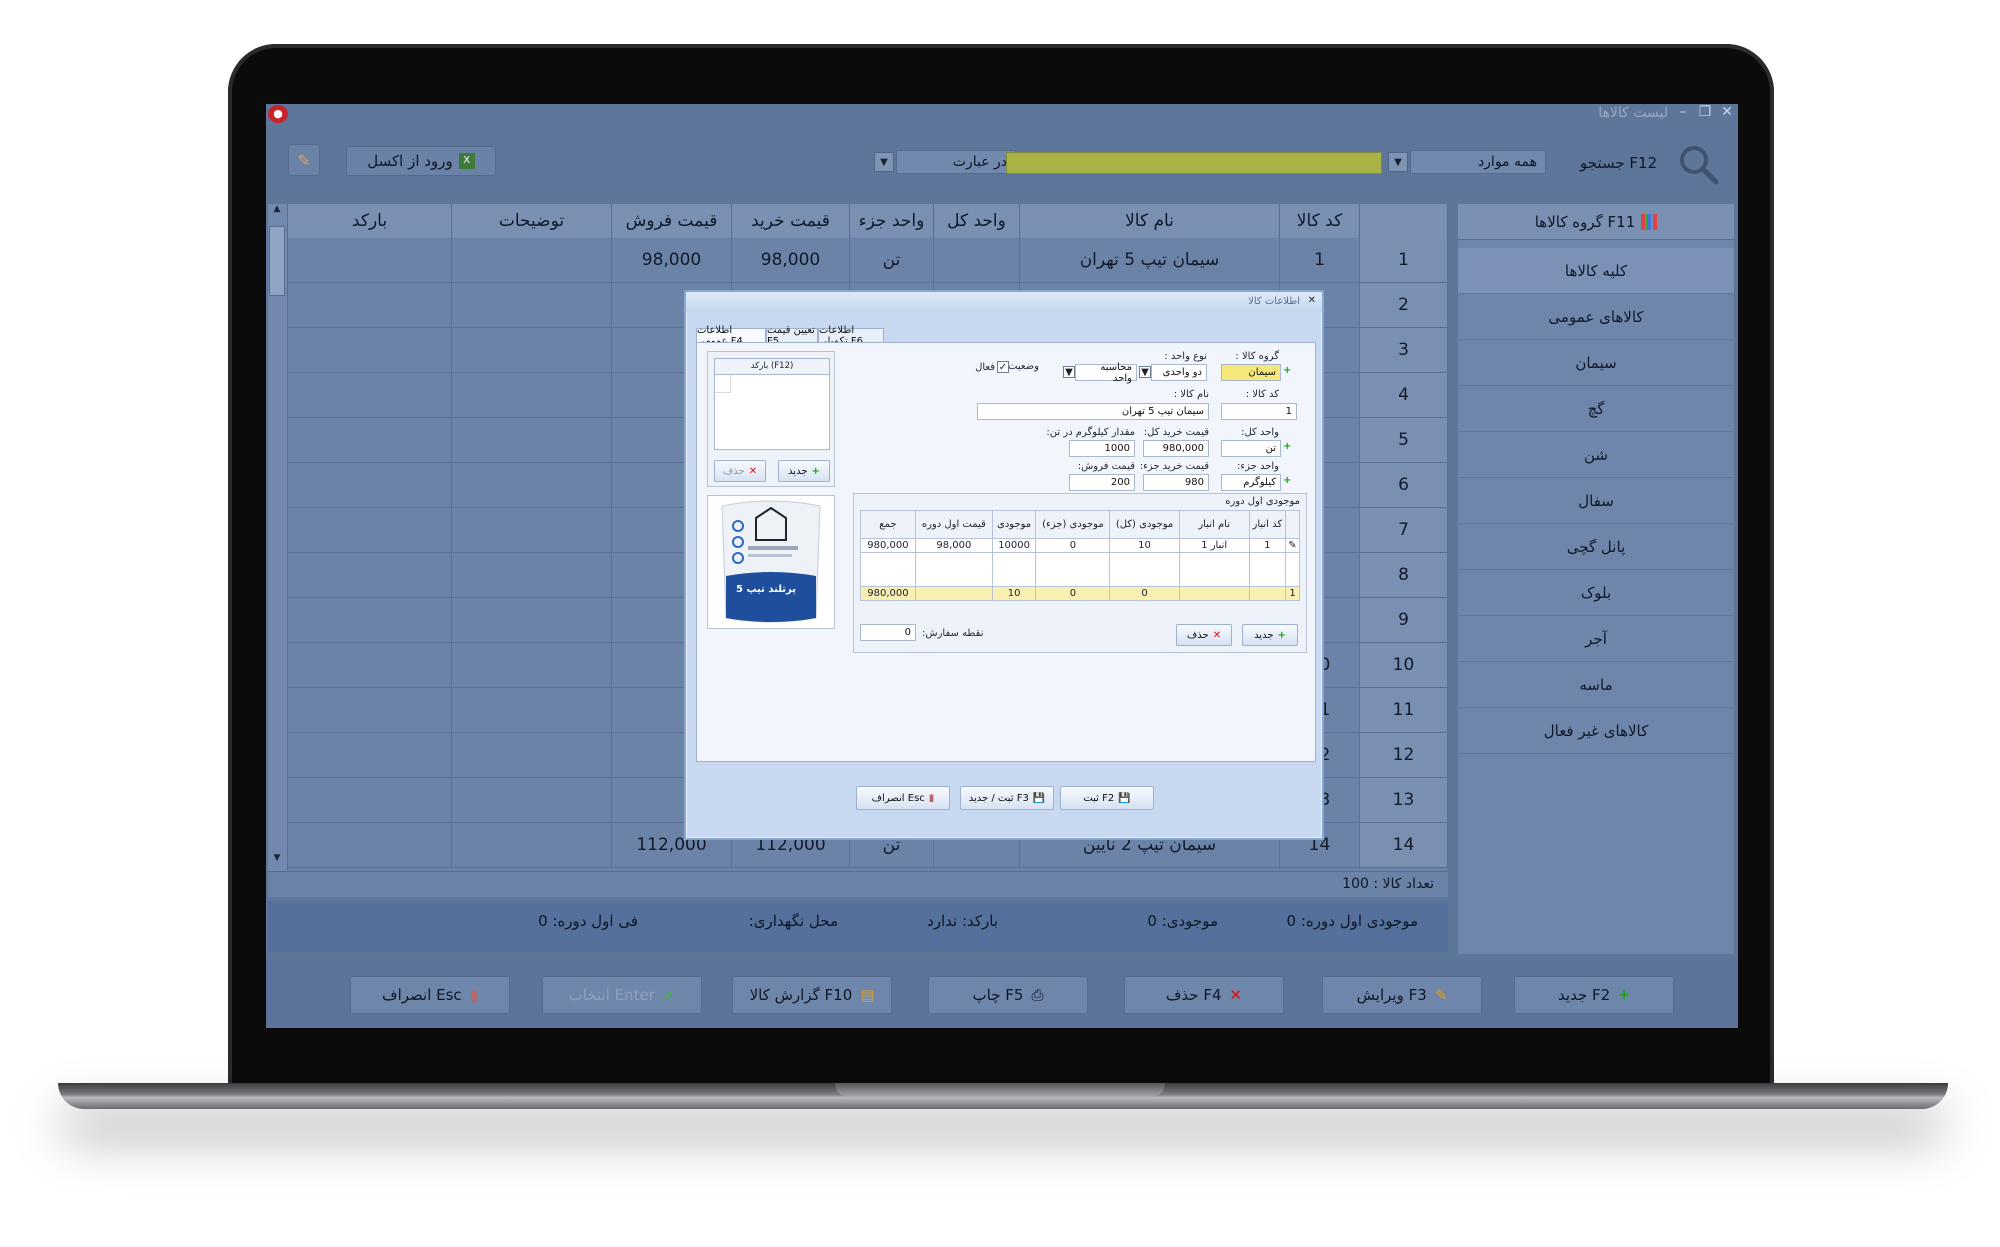  What do you see at coordinates (1404, 350) in the screenshot?
I see `row-number: 3` at bounding box center [1404, 350].